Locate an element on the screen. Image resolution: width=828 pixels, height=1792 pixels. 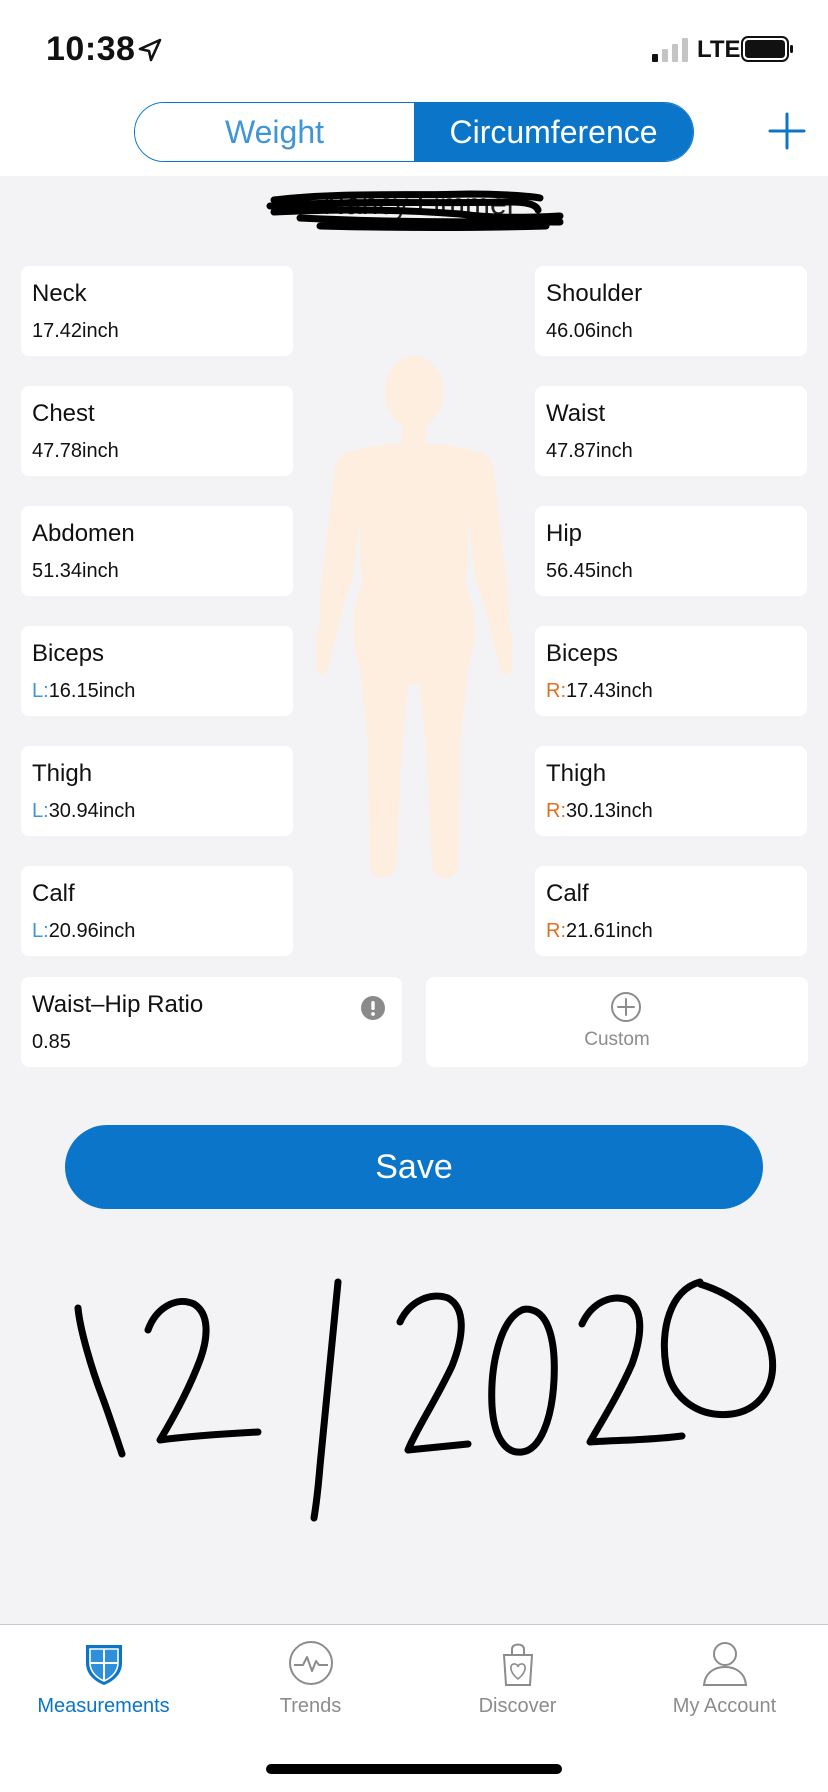
calf-right-label: Calf is located at coordinates (567, 893).